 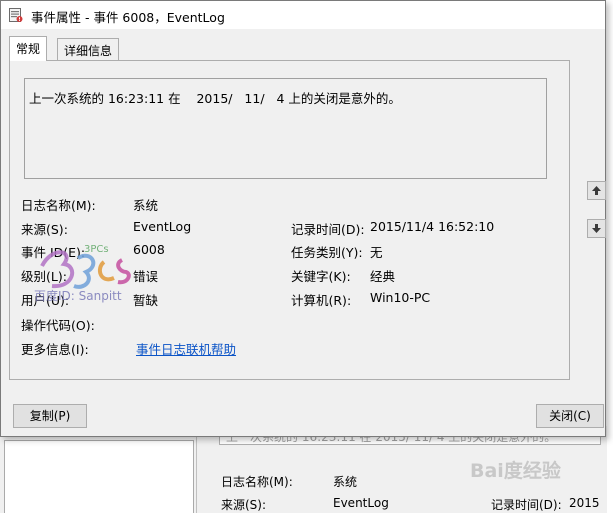 I want to click on background-log-name-label: 日志名称(M):, so click(x=257, y=482).